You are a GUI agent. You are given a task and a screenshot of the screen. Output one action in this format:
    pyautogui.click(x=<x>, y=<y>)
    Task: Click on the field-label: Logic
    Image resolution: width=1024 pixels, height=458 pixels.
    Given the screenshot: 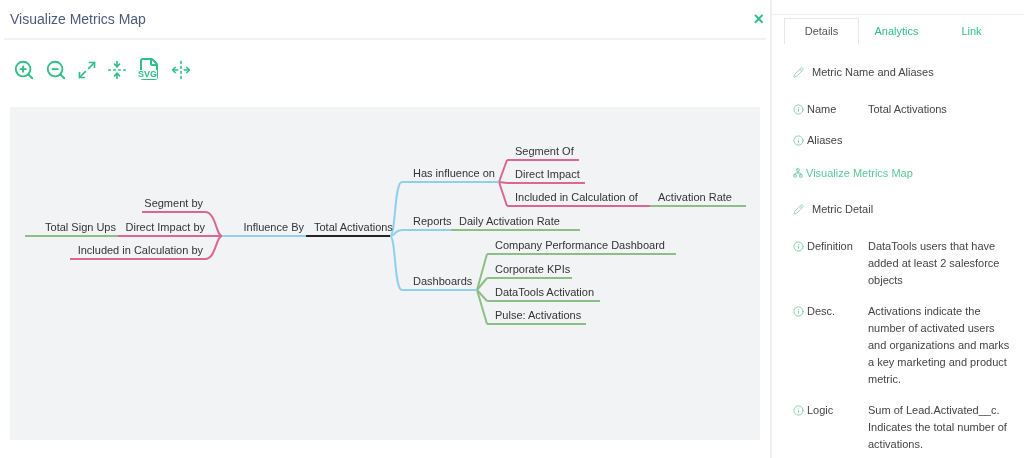 What is the action you would take?
    pyautogui.click(x=820, y=410)
    